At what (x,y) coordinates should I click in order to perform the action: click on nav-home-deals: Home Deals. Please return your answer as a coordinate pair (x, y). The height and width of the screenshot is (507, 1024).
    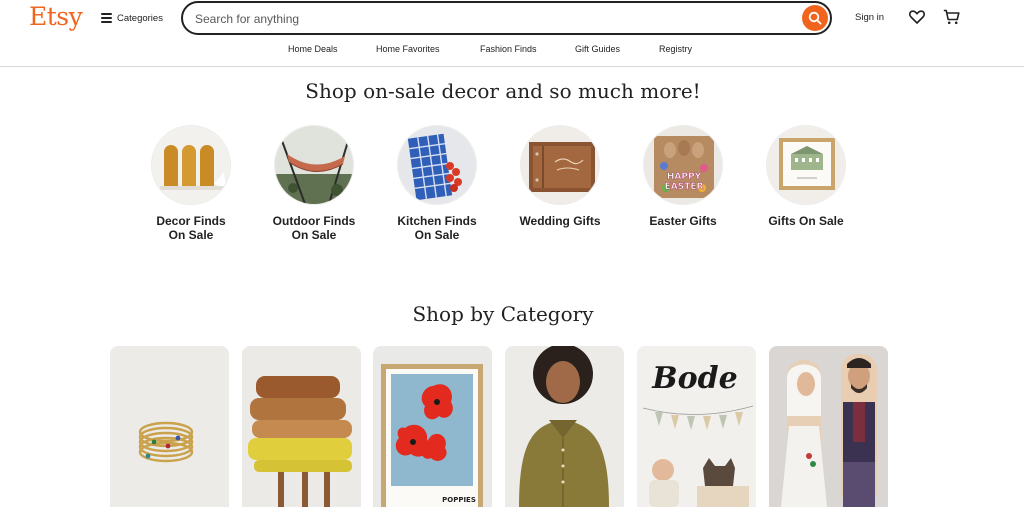
    Looking at the image, I should click on (313, 49).